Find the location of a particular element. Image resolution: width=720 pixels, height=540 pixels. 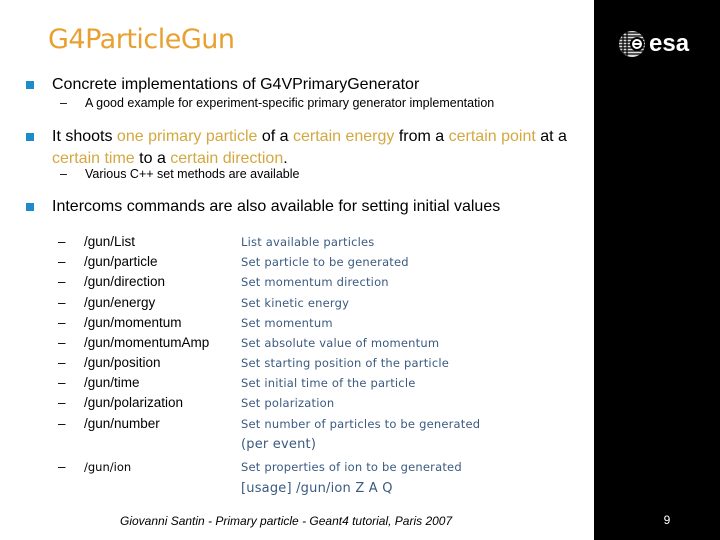

highlight-segment: certain direction is located at coordinates (227, 158).